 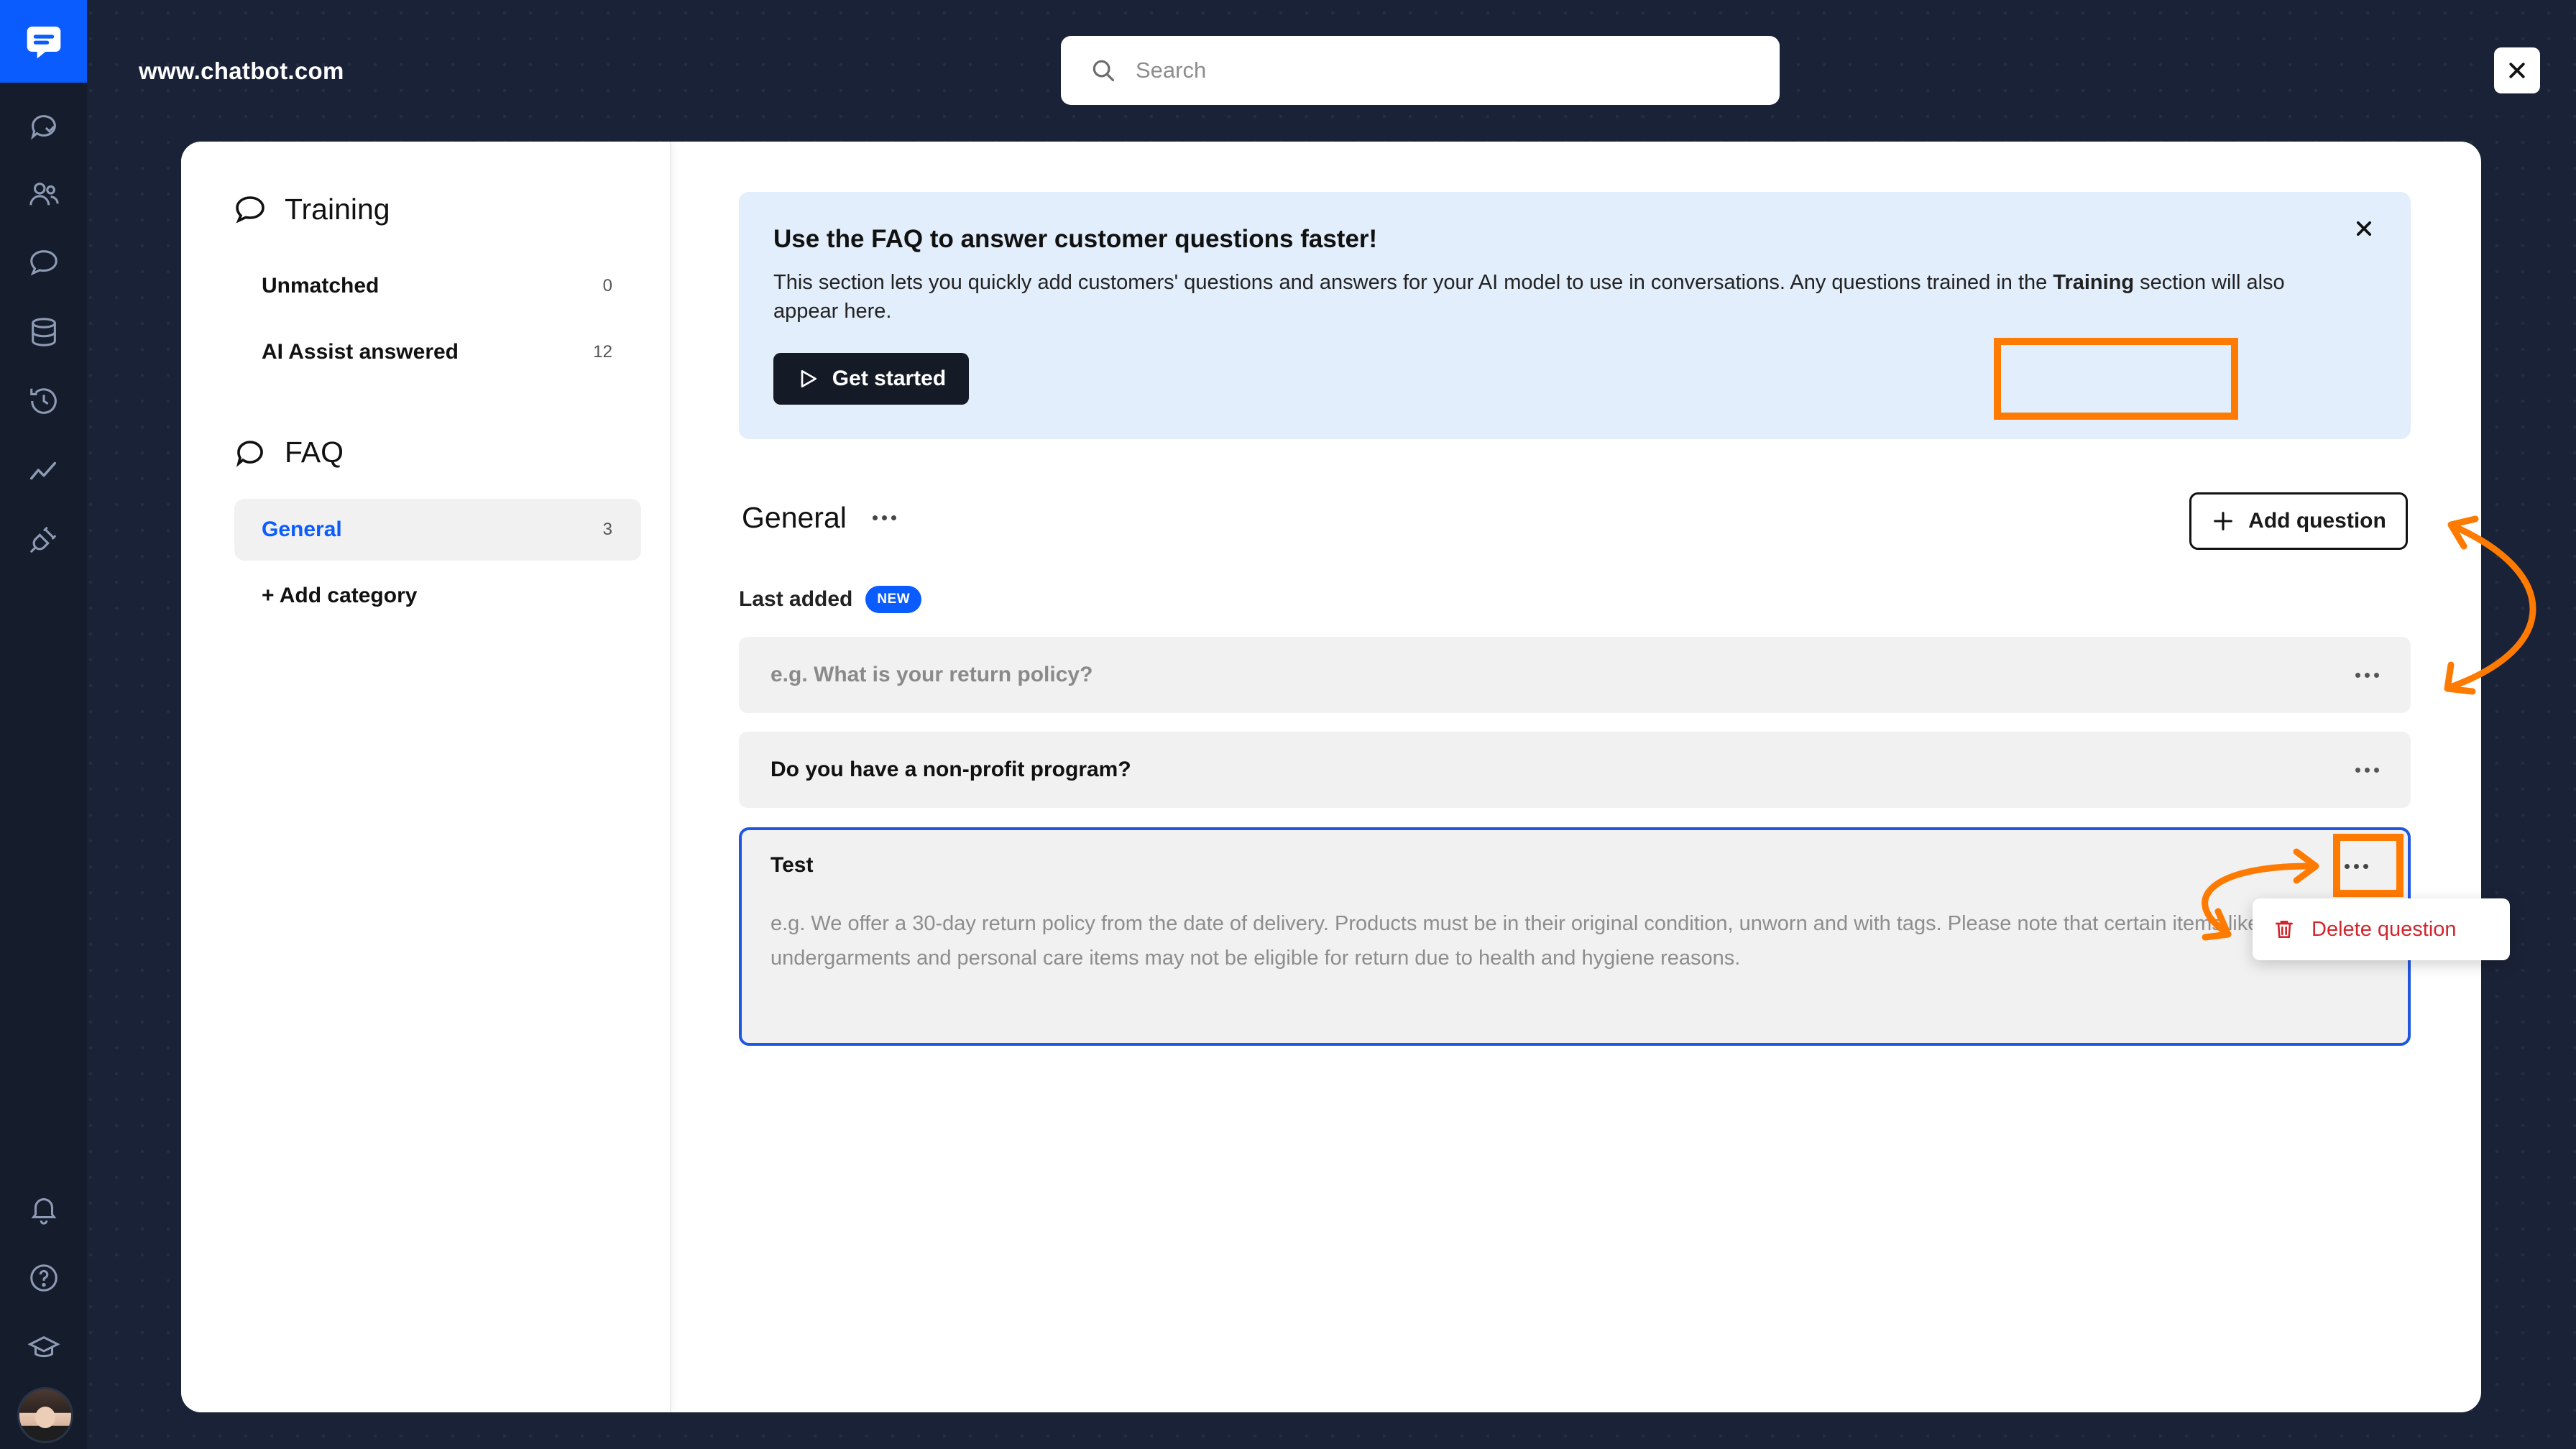 What do you see at coordinates (1575, 675) in the screenshot?
I see `question-row: e.g. What is your return policy?` at bounding box center [1575, 675].